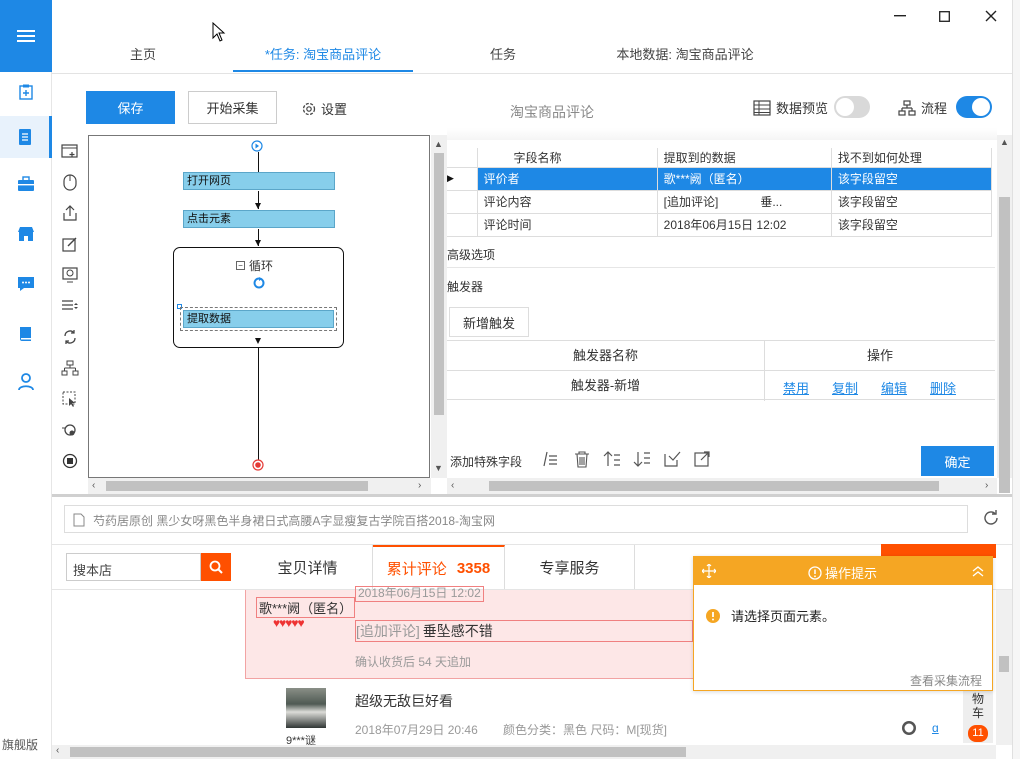 The image size is (1020, 759). I want to click on stop-tool-icon, so click(70, 461).